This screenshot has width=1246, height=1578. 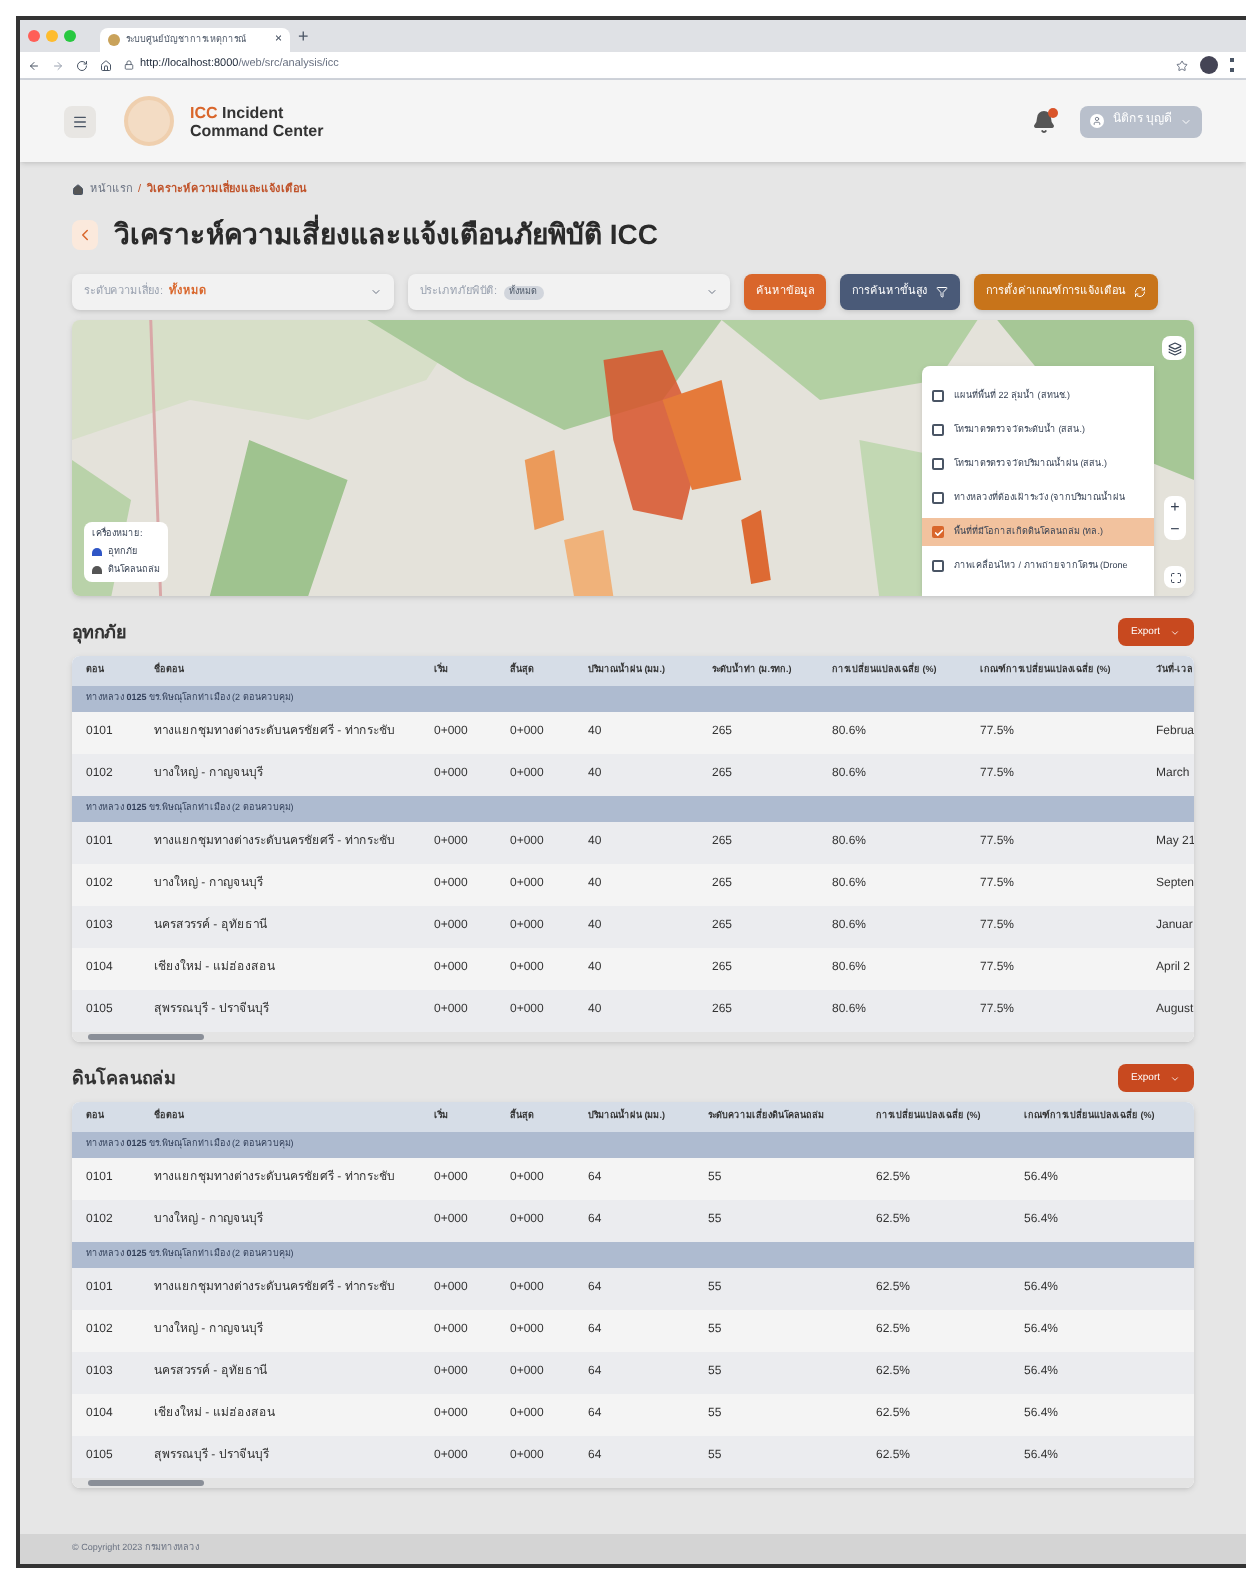 I want to click on zoom-in-button: +, so click(x=1175, y=507).